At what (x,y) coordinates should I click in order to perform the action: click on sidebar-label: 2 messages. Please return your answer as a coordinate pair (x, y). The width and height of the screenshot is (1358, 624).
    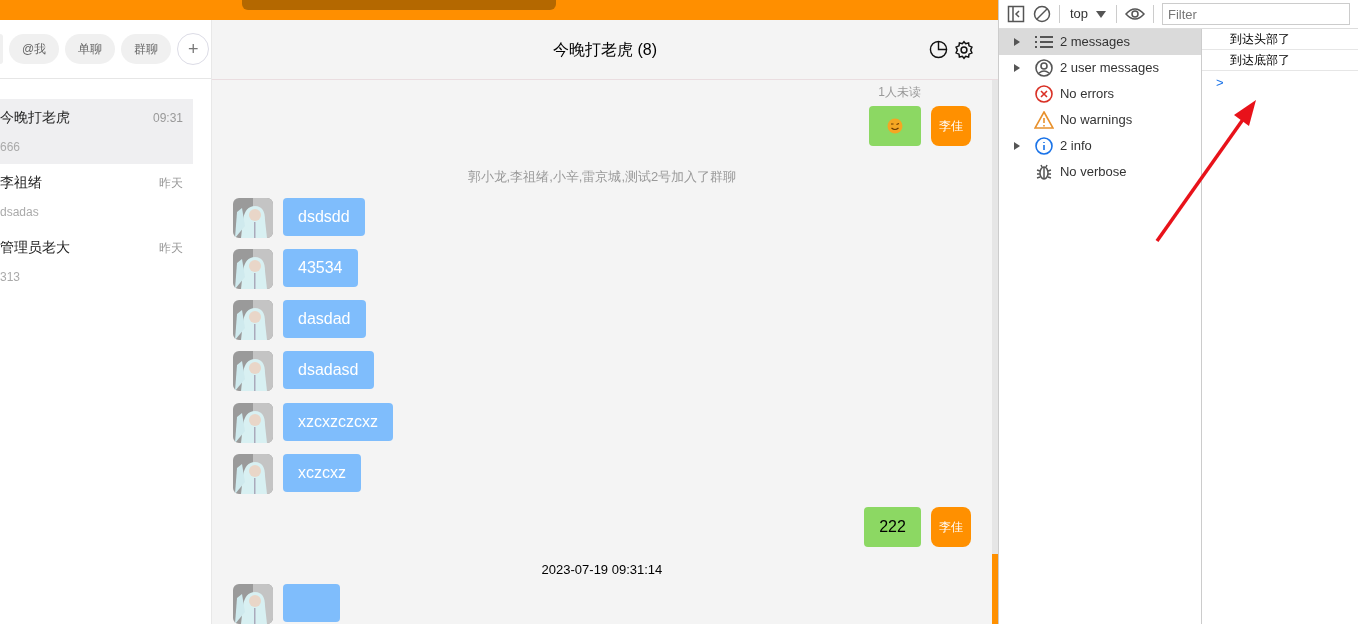
    Looking at the image, I should click on (1094, 42).